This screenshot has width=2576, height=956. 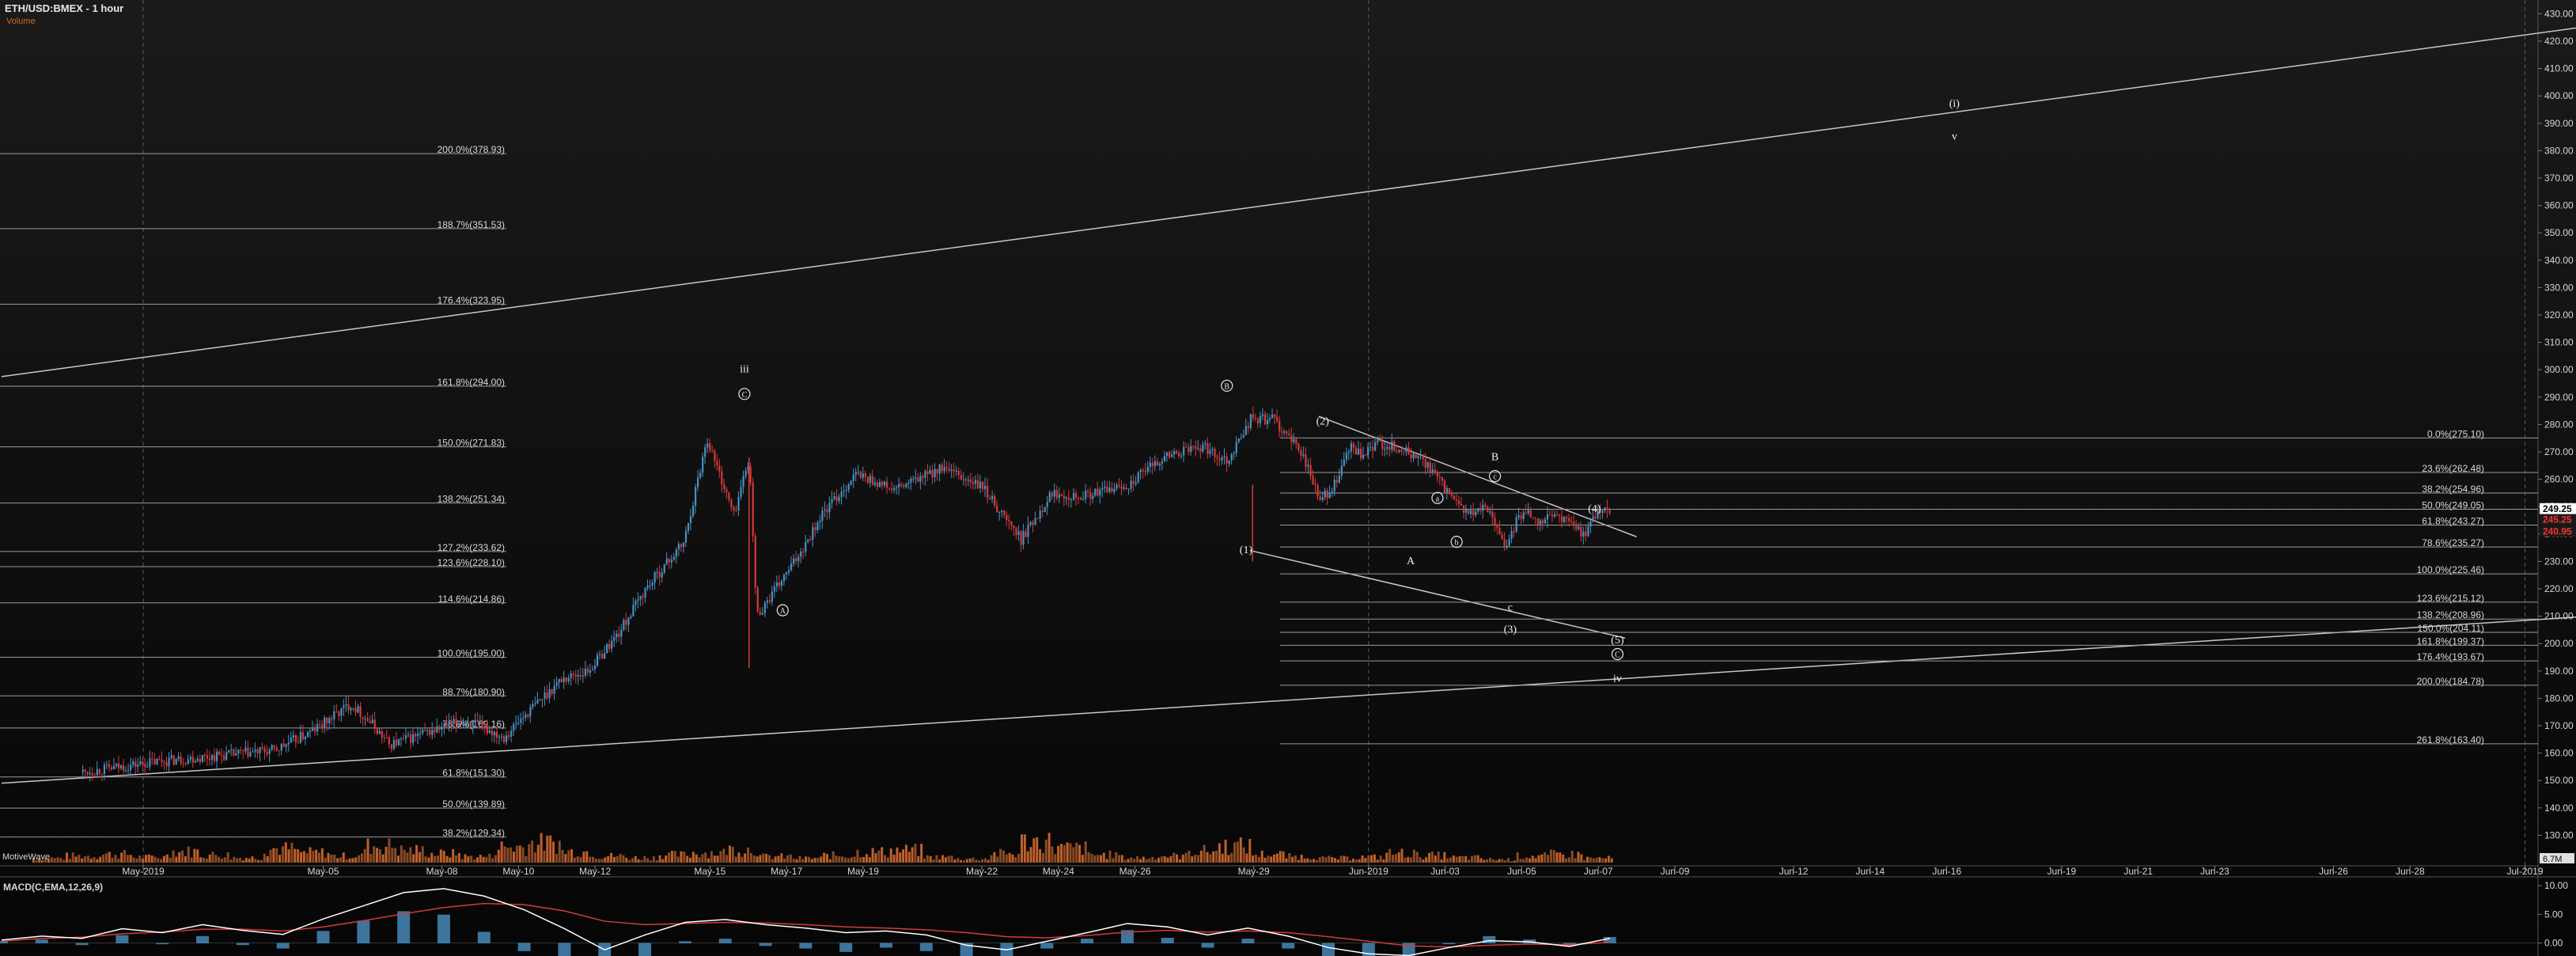 I want to click on fib-label-left: 138.2%(251.34), so click(x=471, y=500).